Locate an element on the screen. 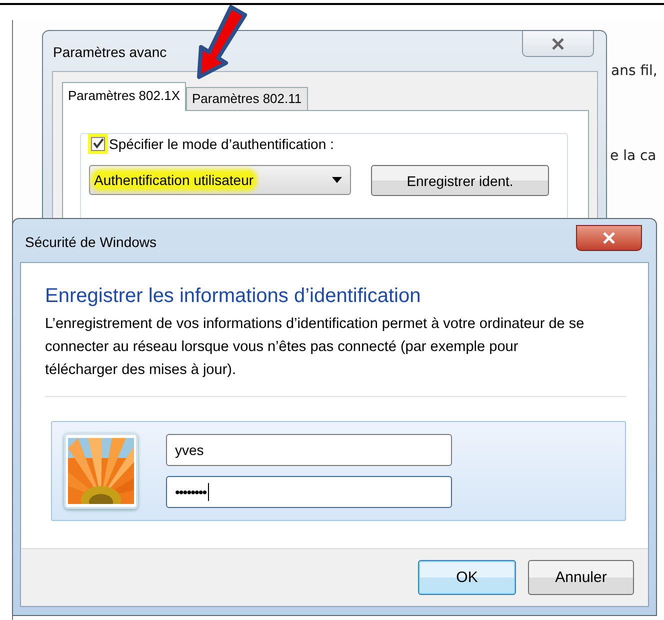 The height and width of the screenshot is (620, 664). username-field: yves is located at coordinates (309, 450).